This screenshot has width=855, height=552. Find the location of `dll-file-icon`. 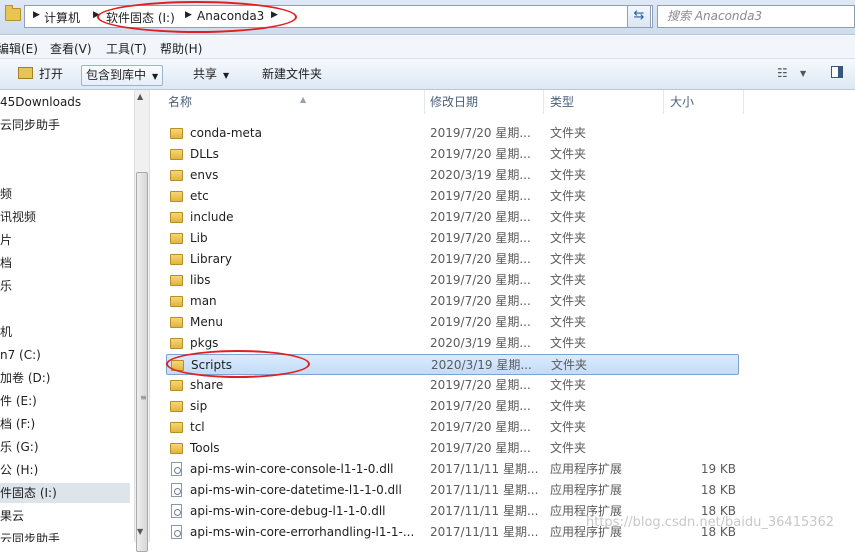

dll-file-icon is located at coordinates (176, 532).